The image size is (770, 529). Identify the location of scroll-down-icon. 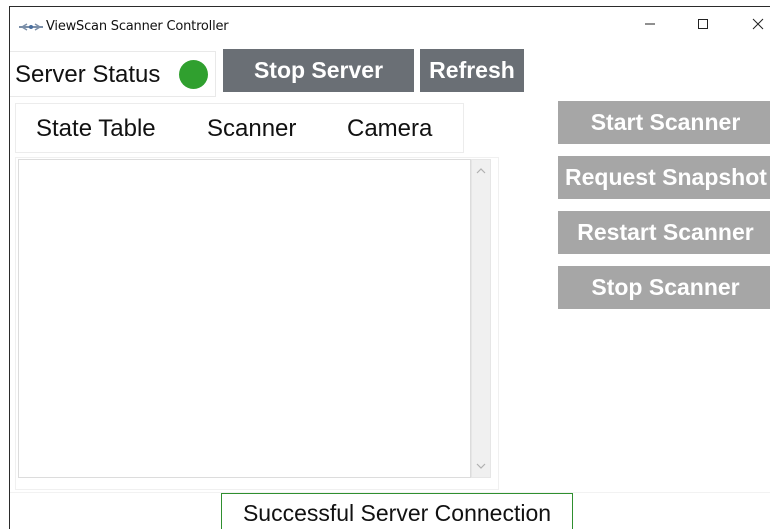
(481, 466).